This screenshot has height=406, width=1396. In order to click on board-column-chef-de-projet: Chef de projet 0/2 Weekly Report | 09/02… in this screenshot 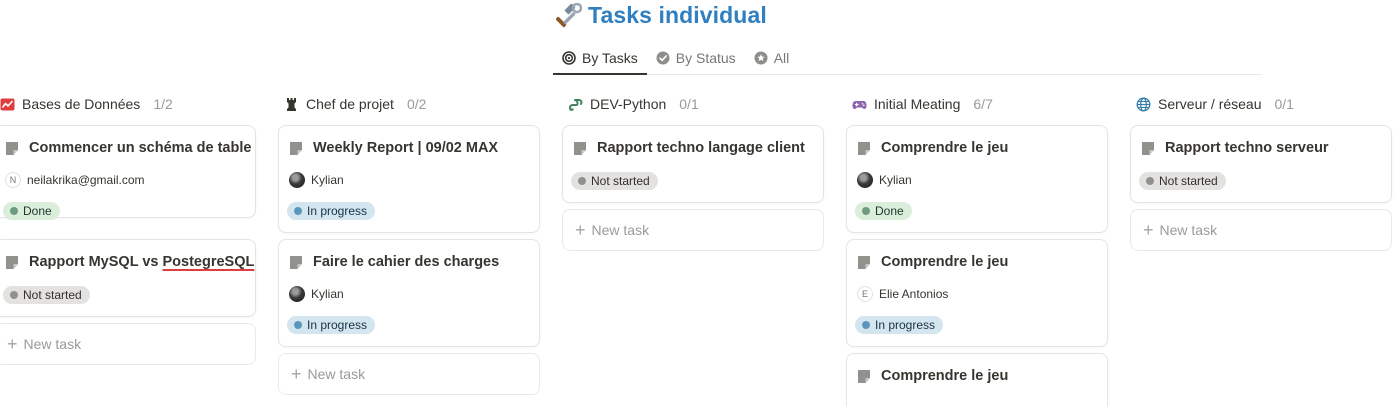, I will do `click(409, 240)`.